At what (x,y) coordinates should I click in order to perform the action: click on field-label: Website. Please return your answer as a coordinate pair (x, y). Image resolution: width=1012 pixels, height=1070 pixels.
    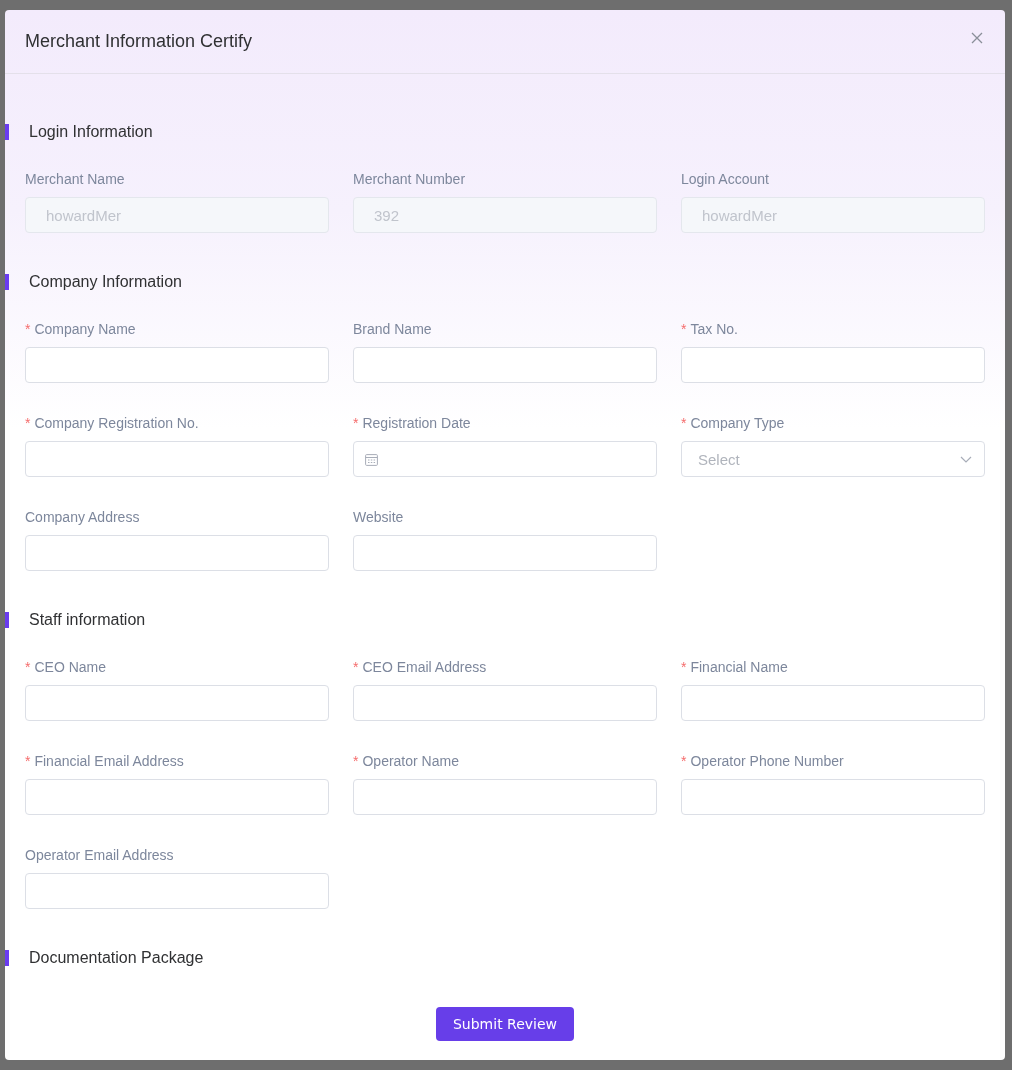
    Looking at the image, I should click on (378, 517).